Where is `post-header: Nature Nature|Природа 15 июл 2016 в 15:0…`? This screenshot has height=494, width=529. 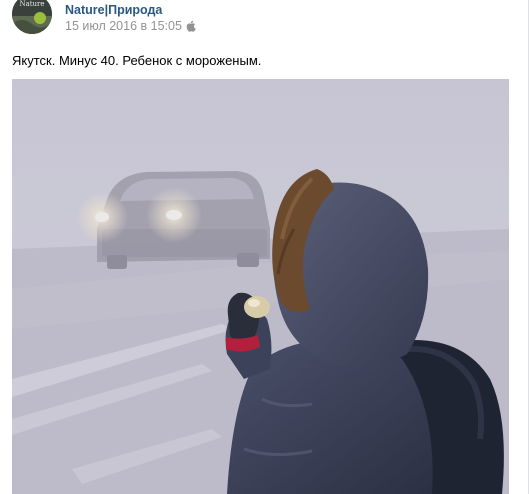
post-header: Nature Nature|Природа 15 июл 2016 в 15:0… is located at coordinates (255, 20).